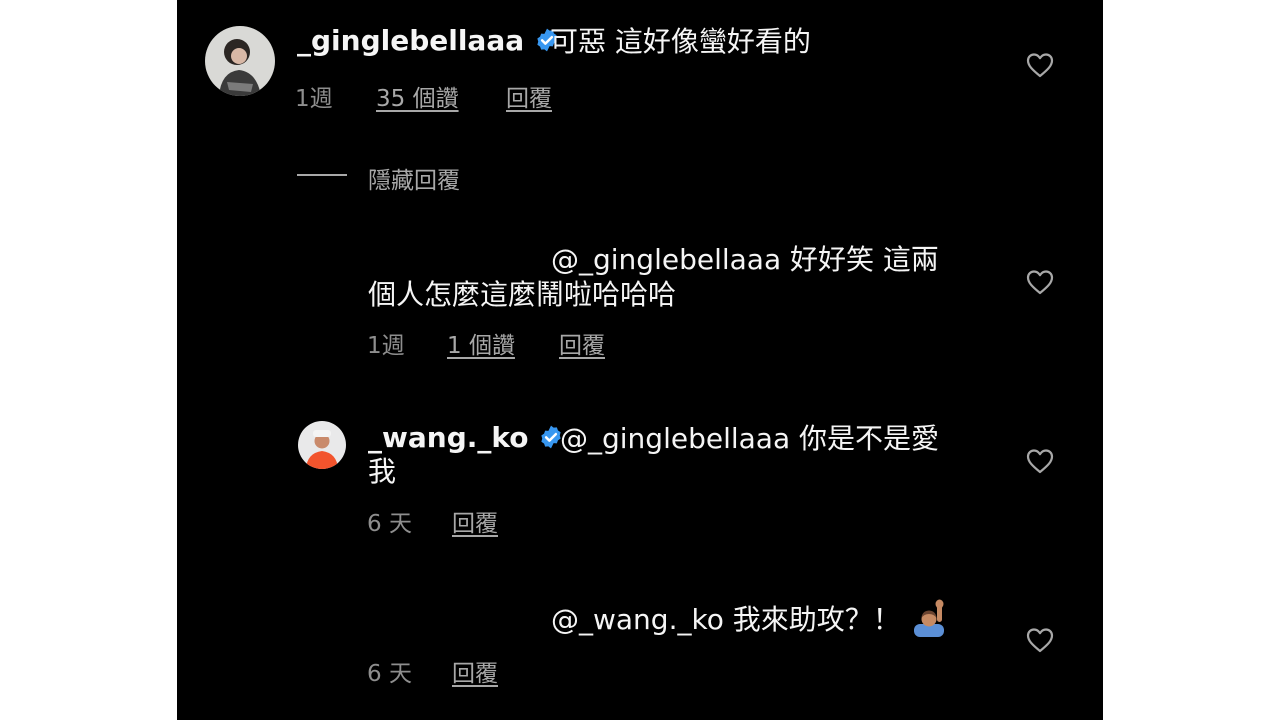  What do you see at coordinates (522, 294) in the screenshot?
I see `reply-text-line2: 個人怎麼這麼鬧啦哈哈哈` at bounding box center [522, 294].